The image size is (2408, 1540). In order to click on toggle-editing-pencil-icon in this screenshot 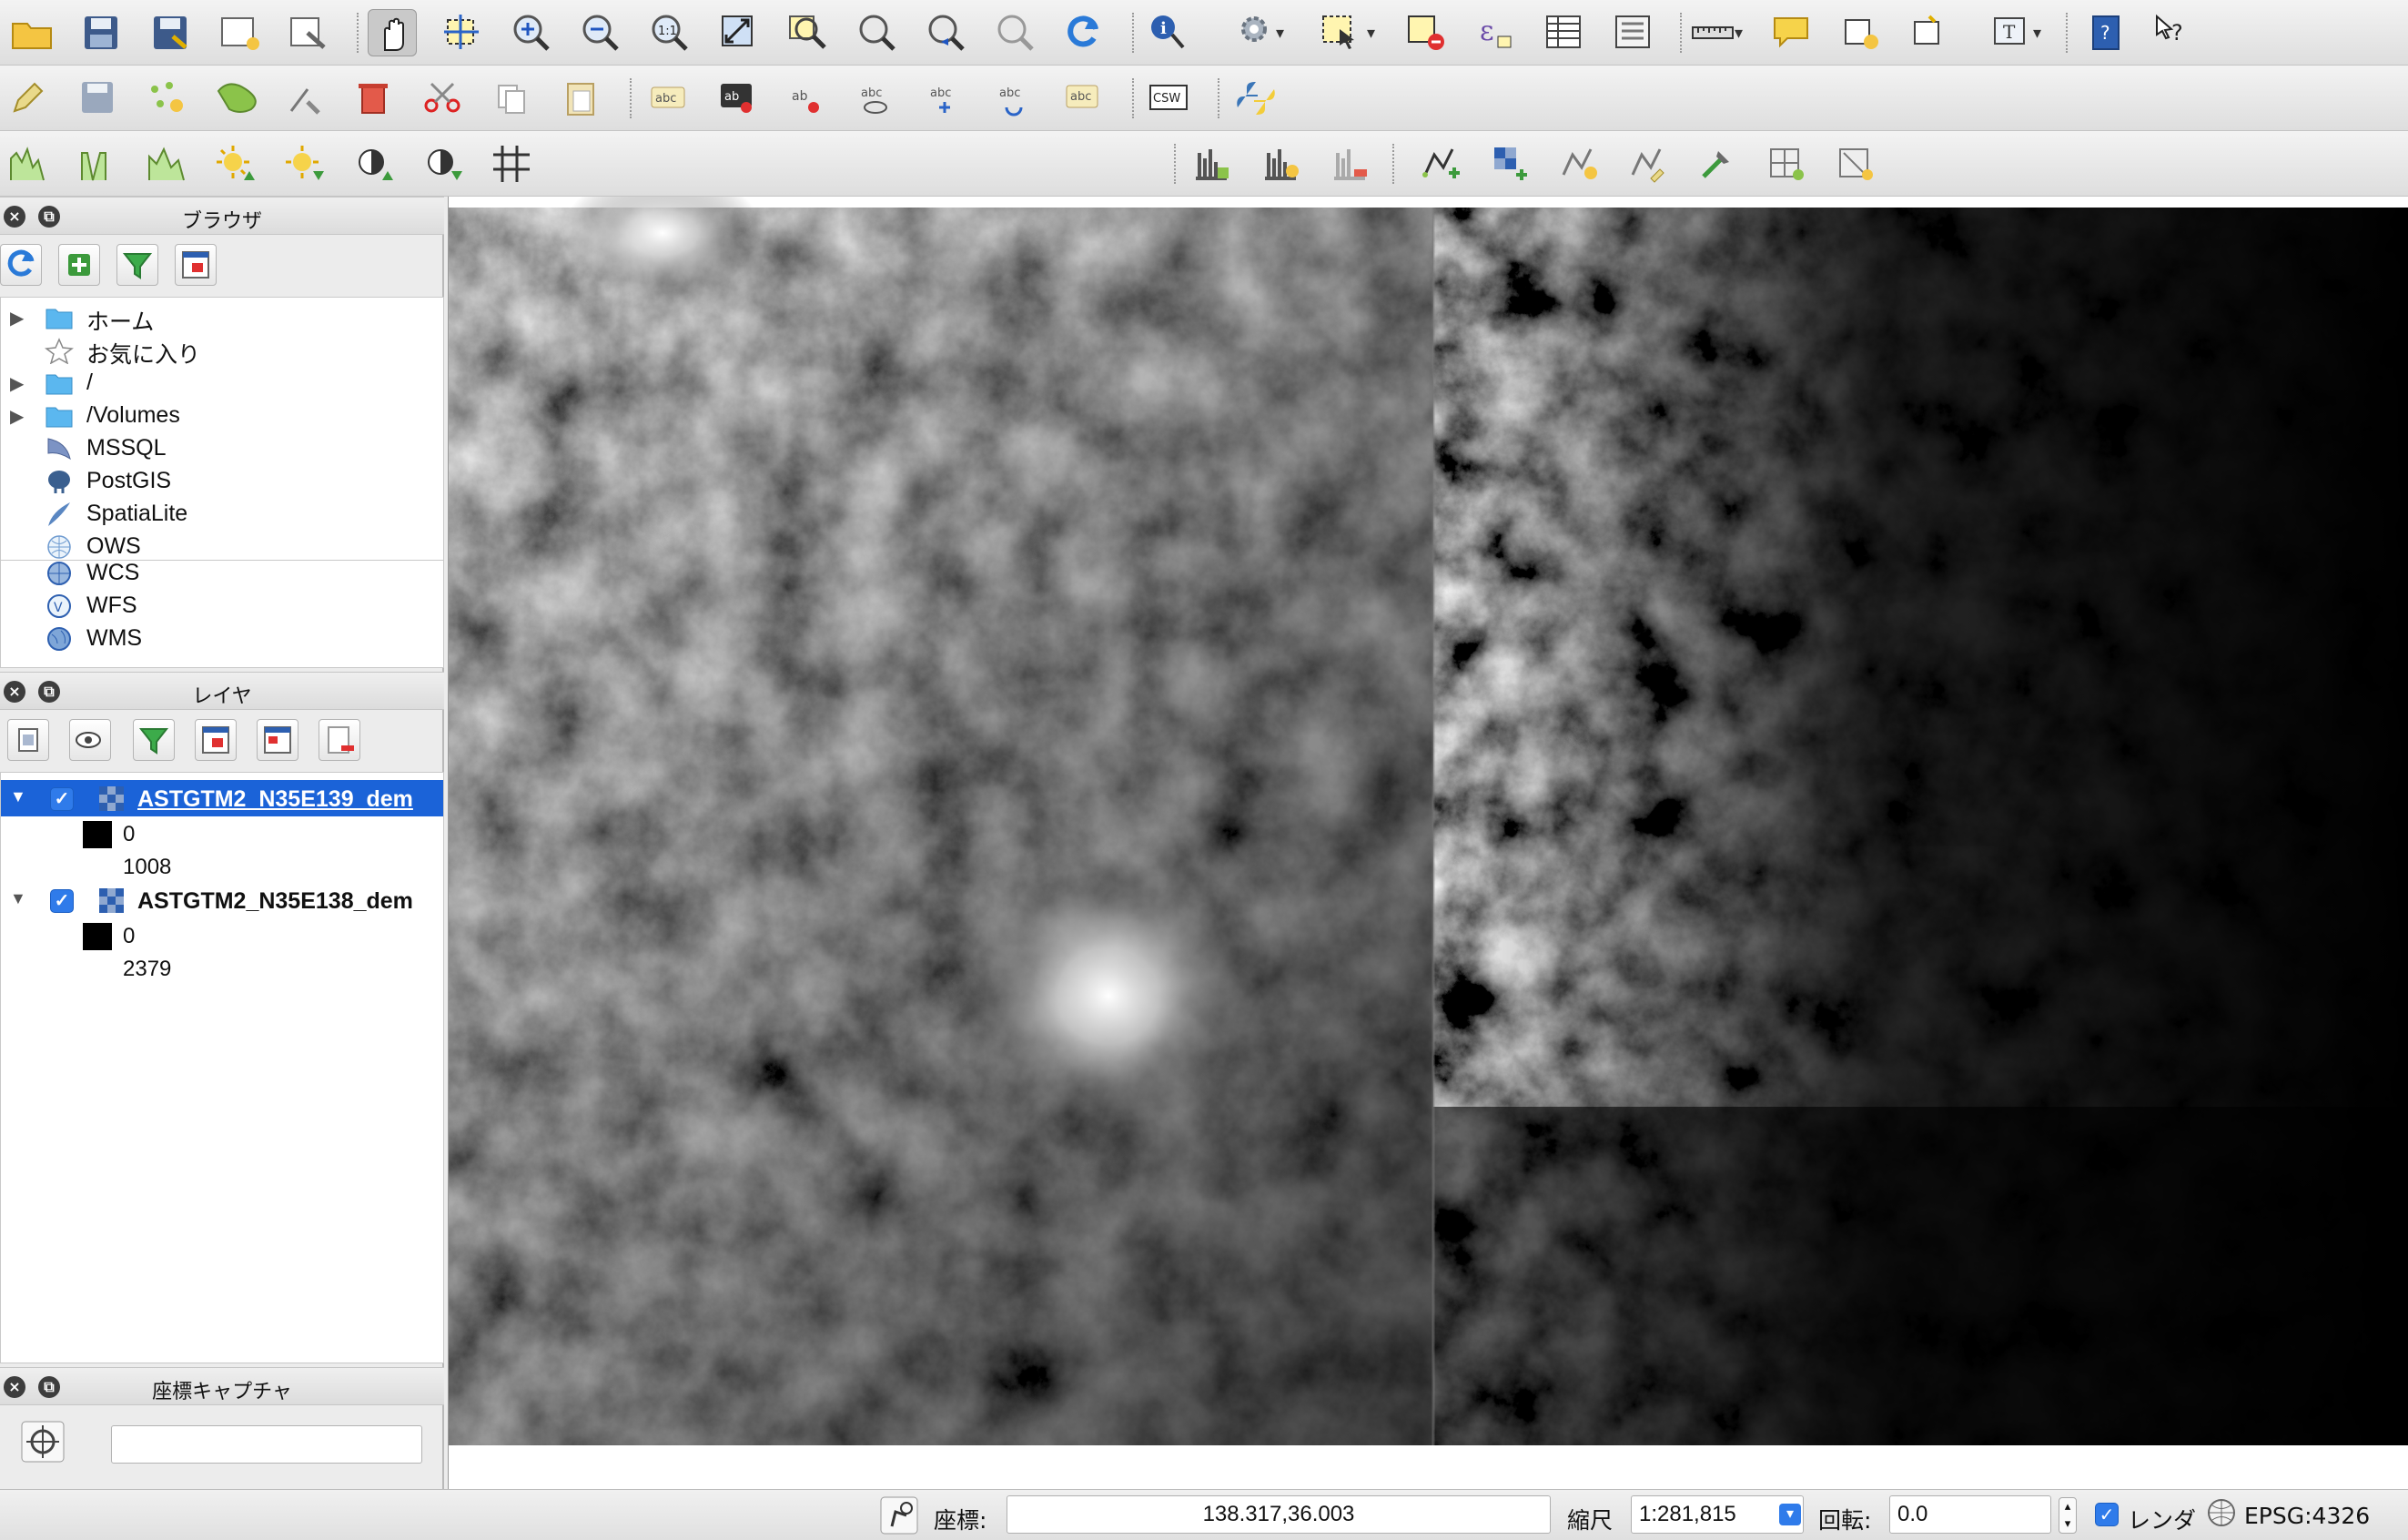, I will do `click(28, 98)`.